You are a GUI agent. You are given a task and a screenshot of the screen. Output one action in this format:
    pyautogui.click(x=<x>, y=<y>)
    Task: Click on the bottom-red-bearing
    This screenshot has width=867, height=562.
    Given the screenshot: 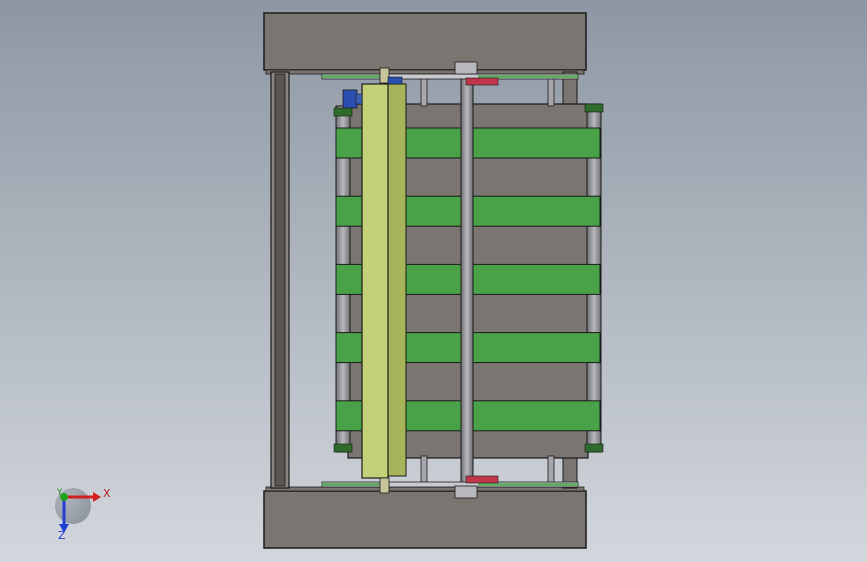 What is the action you would take?
    pyautogui.click(x=482, y=479)
    